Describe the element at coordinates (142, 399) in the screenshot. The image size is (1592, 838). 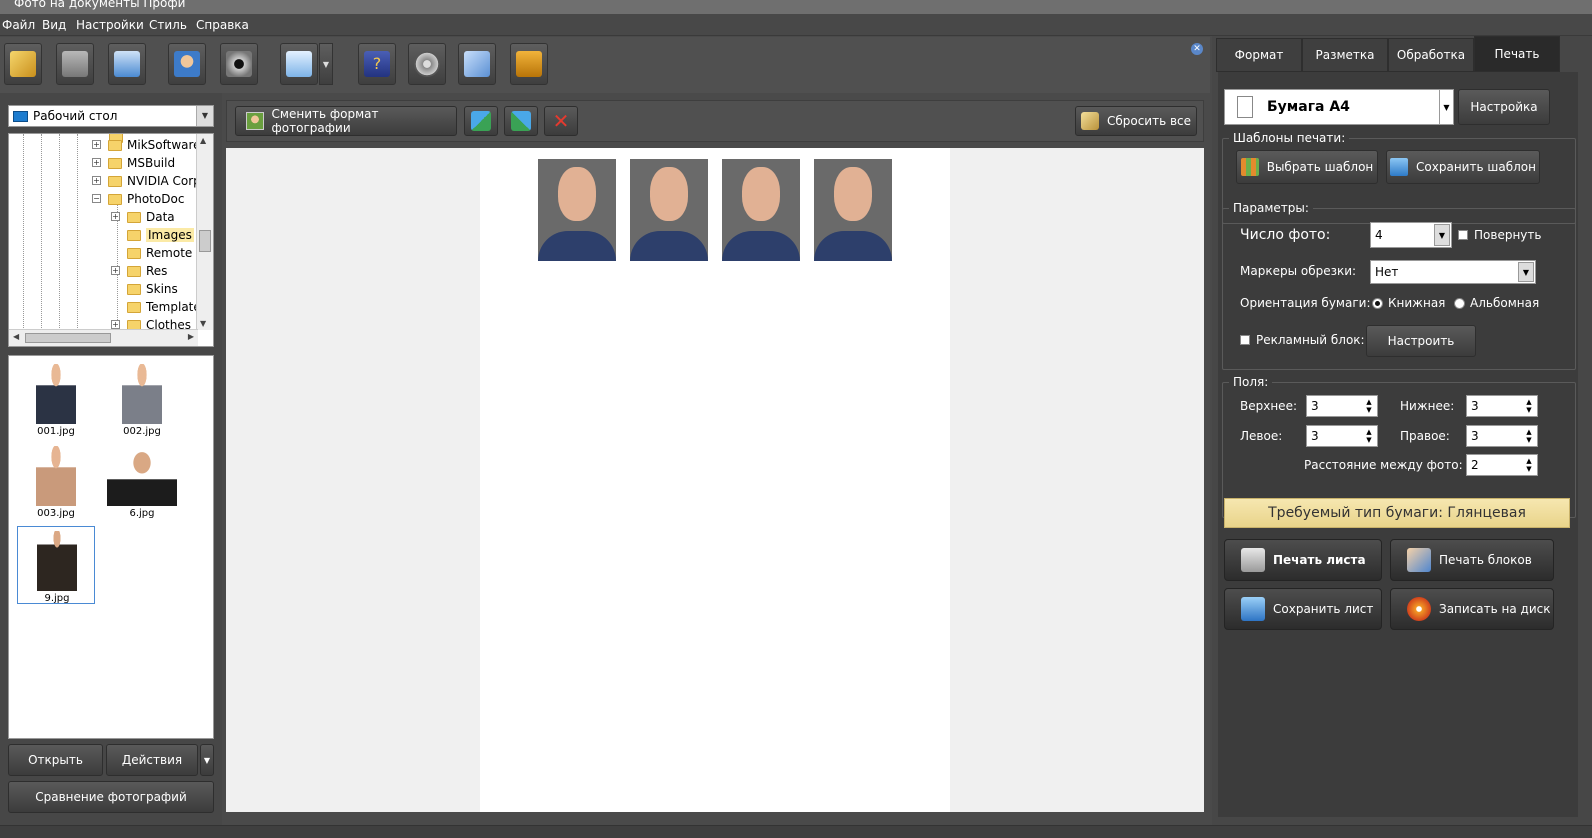
I see `thumbnail-item: 002.jpg` at that location.